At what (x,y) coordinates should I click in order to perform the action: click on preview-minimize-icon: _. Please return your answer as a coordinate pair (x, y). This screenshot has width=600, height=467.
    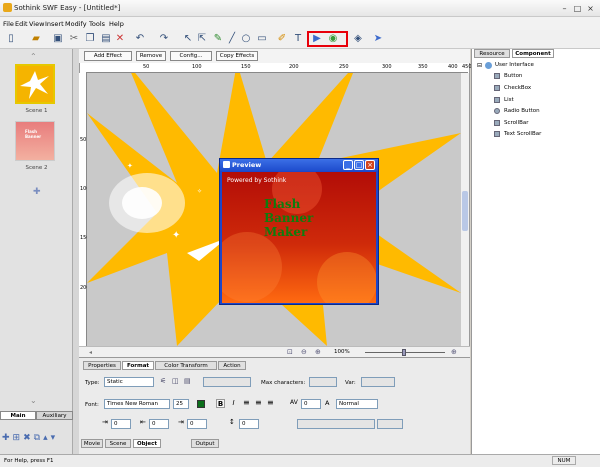
    Looking at the image, I should click on (348, 165).